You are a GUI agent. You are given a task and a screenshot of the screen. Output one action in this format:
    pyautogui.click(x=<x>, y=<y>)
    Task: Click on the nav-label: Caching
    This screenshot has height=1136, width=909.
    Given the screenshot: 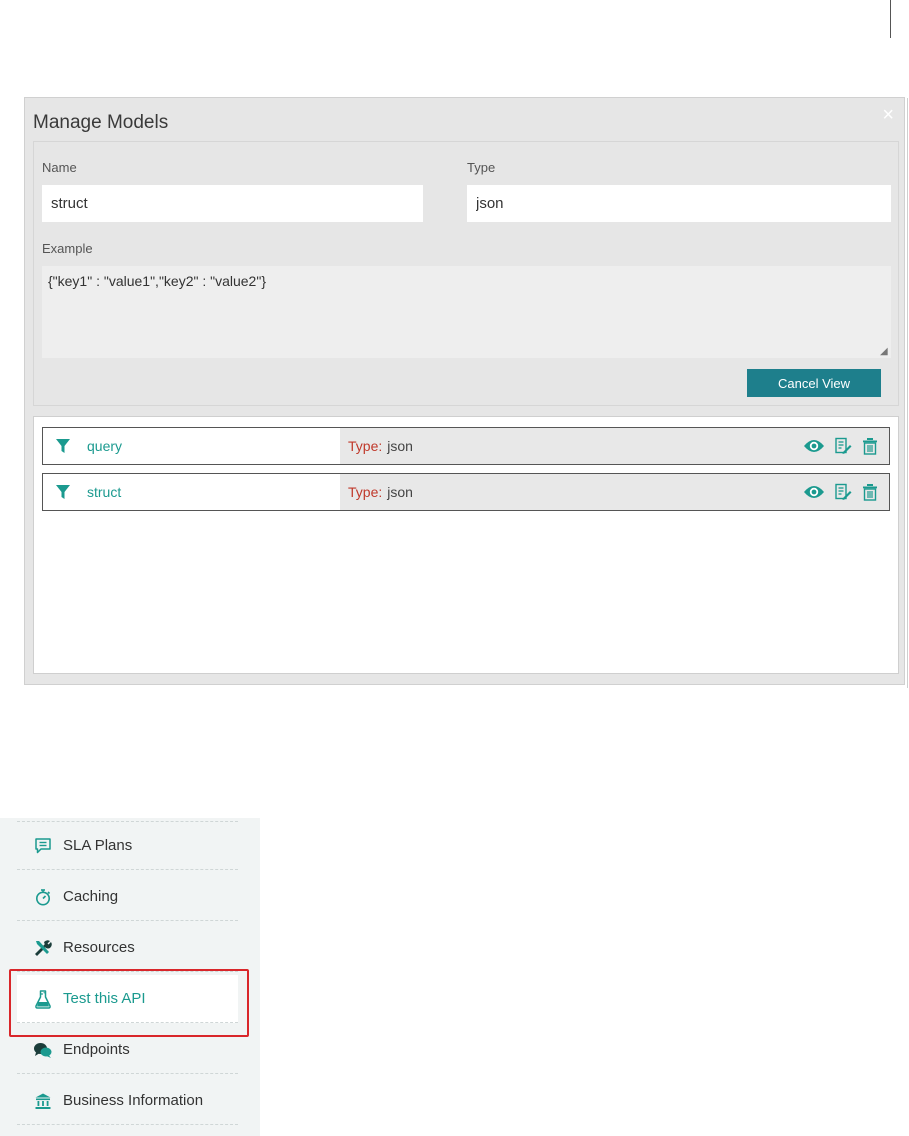 What is the action you would take?
    pyautogui.click(x=91, y=896)
    